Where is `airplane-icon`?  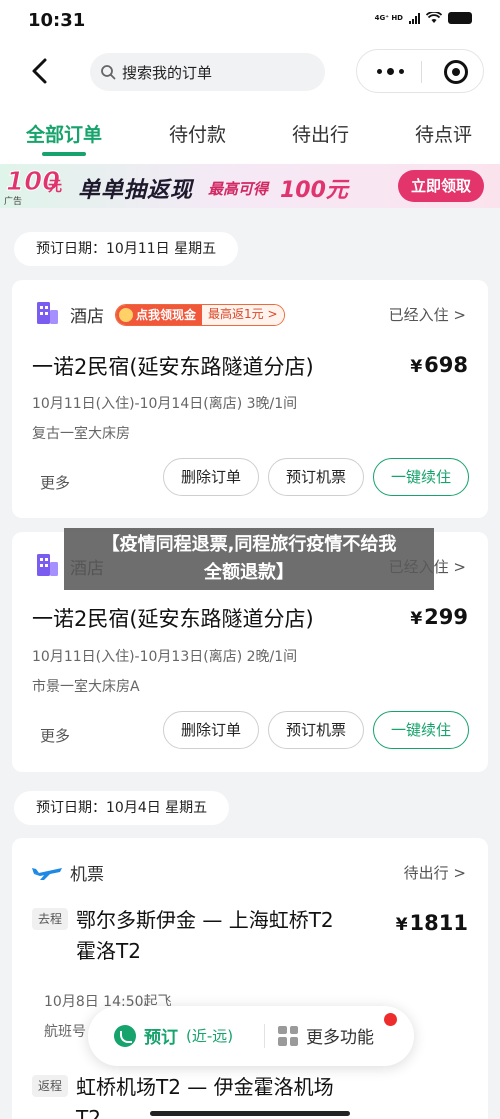
airplane-icon is located at coordinates (47, 874).